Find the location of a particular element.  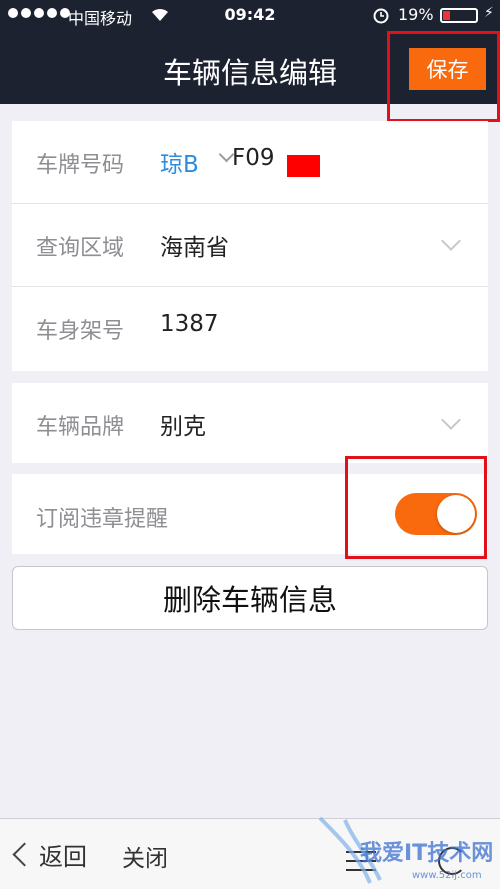

brand-card: 车辆品牌 别克 is located at coordinates (250, 423).